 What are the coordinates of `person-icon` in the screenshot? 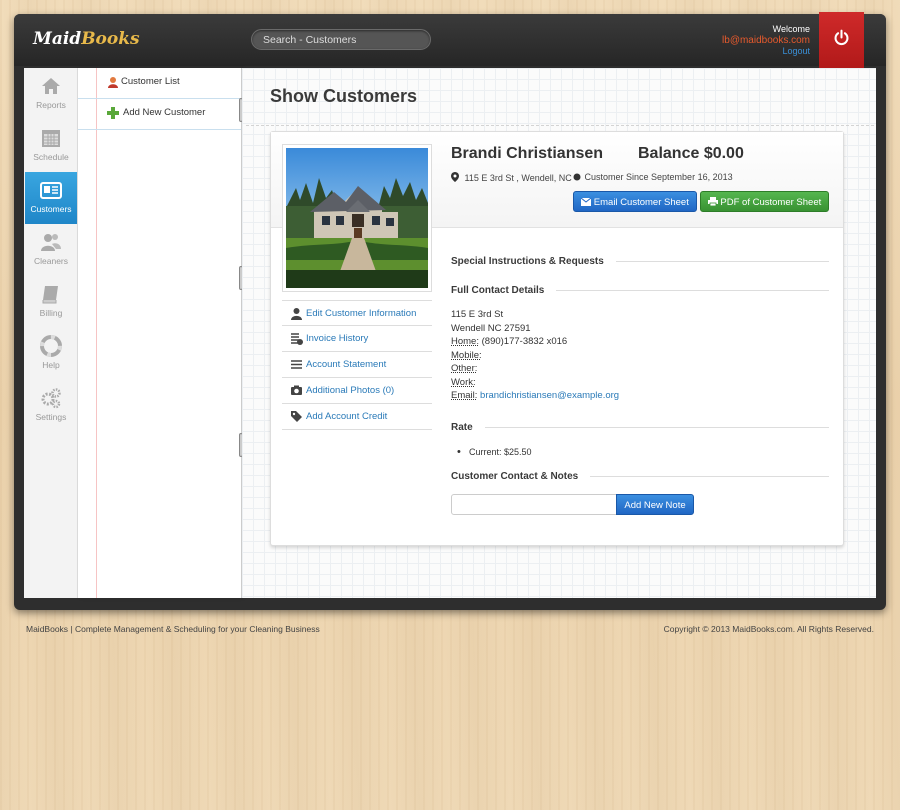 It's located at (113, 82).